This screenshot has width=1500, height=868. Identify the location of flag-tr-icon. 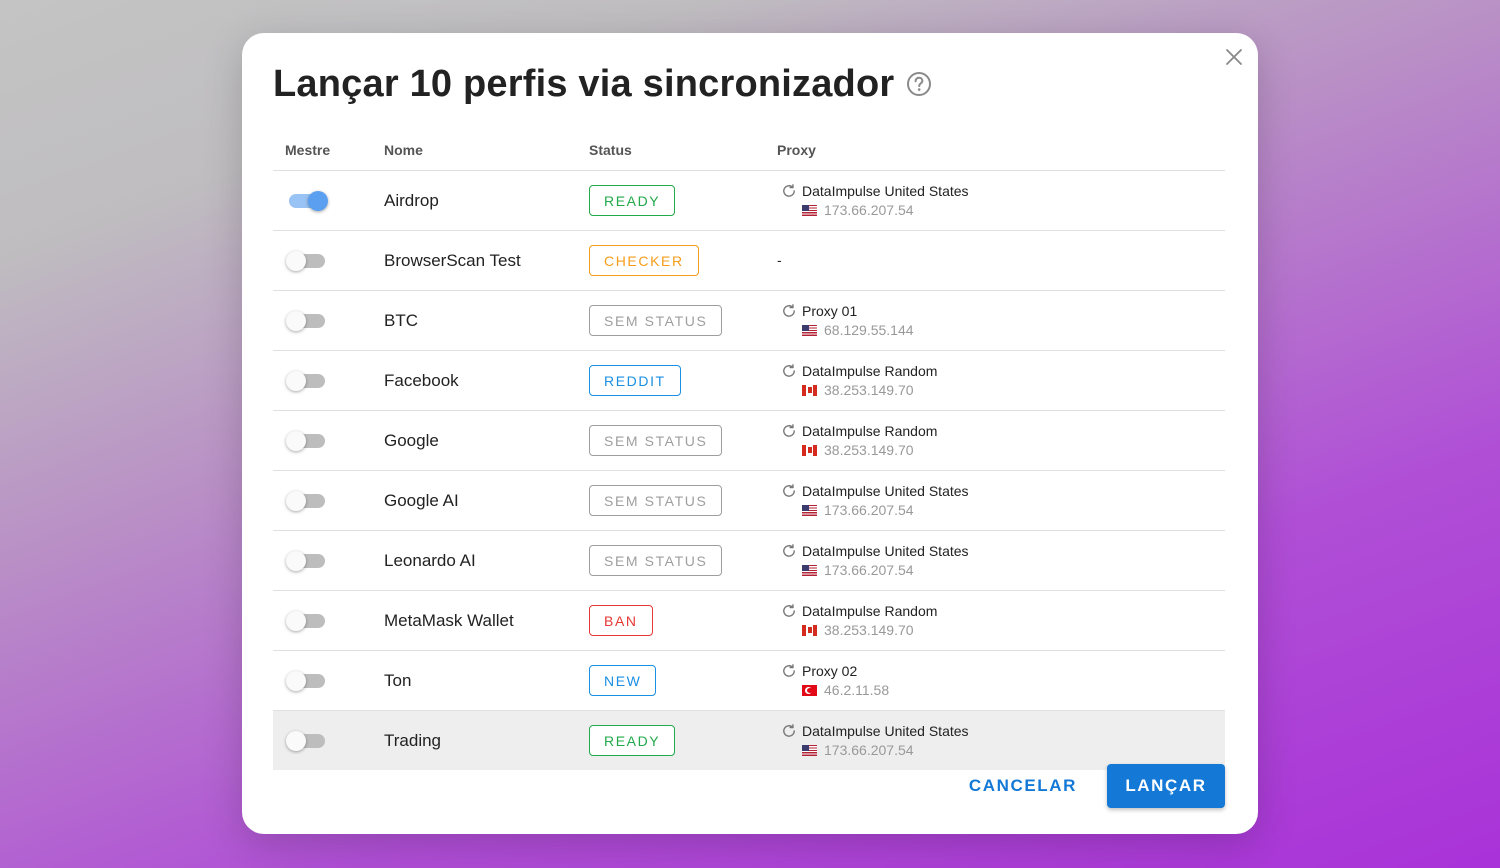
(809, 690).